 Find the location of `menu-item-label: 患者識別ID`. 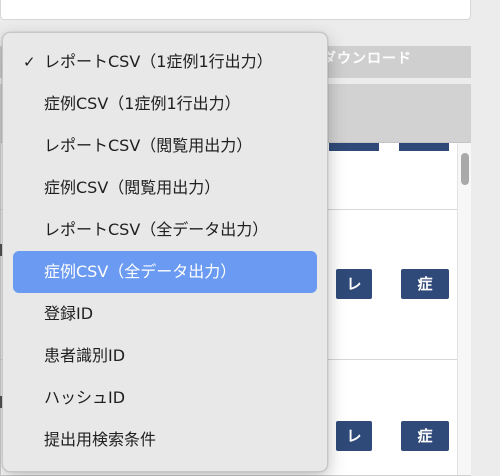

menu-item-label: 患者識別ID is located at coordinates (85, 355).